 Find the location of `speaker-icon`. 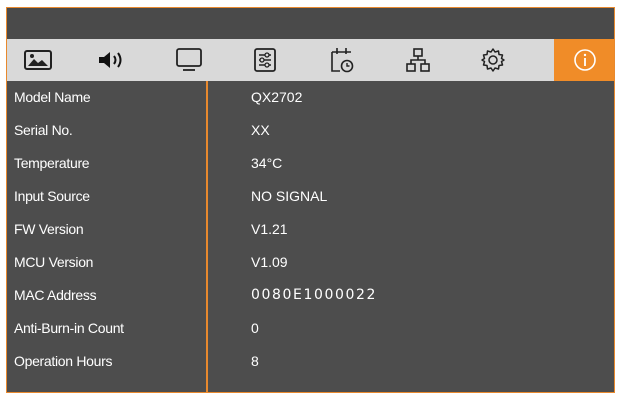

speaker-icon is located at coordinates (110, 60).